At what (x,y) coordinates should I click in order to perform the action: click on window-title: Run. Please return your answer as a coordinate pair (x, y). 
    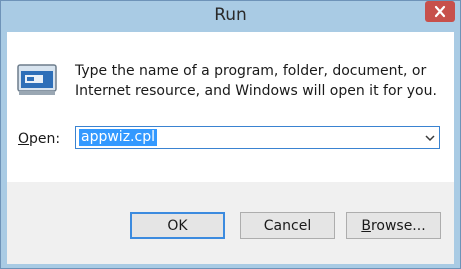
    Looking at the image, I should click on (230, 15).